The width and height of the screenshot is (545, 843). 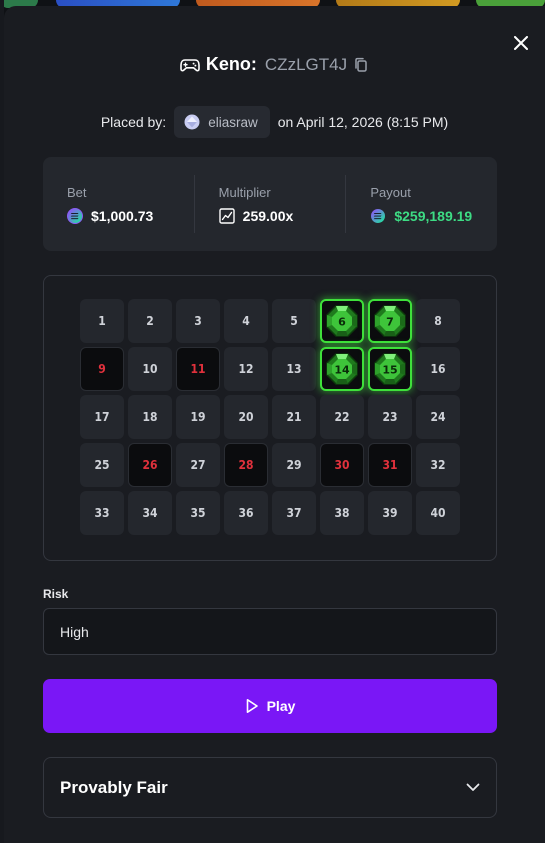 What do you see at coordinates (268, 215) in the screenshot?
I see `multiplier-value: 259.00x` at bounding box center [268, 215].